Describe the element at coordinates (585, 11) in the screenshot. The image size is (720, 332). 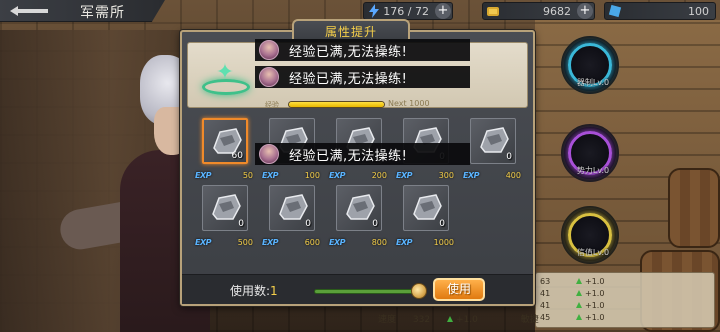
I see `add-gold-button: +` at that location.